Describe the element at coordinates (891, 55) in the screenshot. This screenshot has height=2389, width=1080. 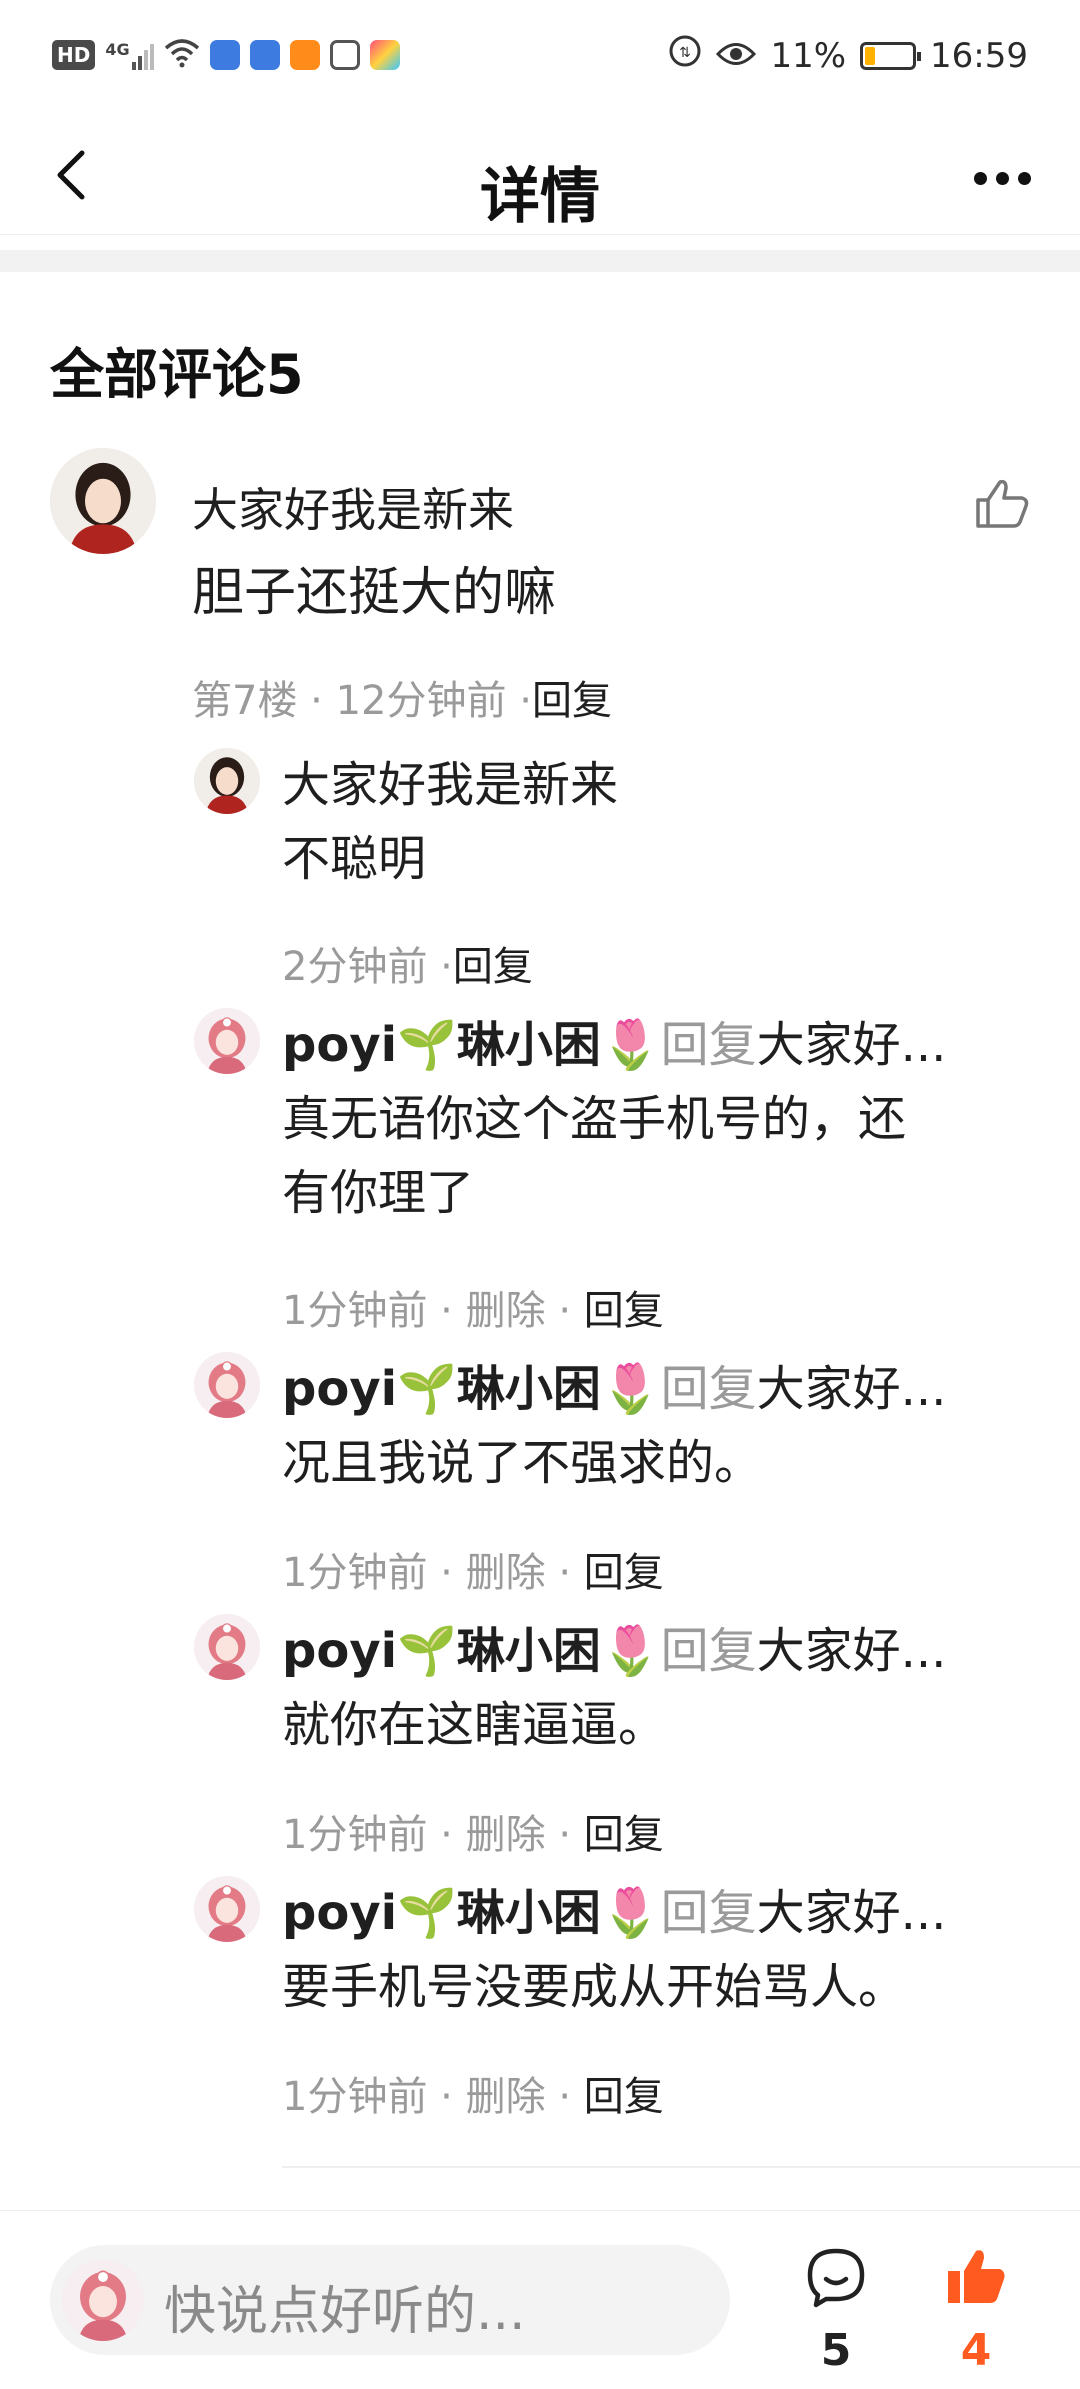
I see `battery-icon` at that location.